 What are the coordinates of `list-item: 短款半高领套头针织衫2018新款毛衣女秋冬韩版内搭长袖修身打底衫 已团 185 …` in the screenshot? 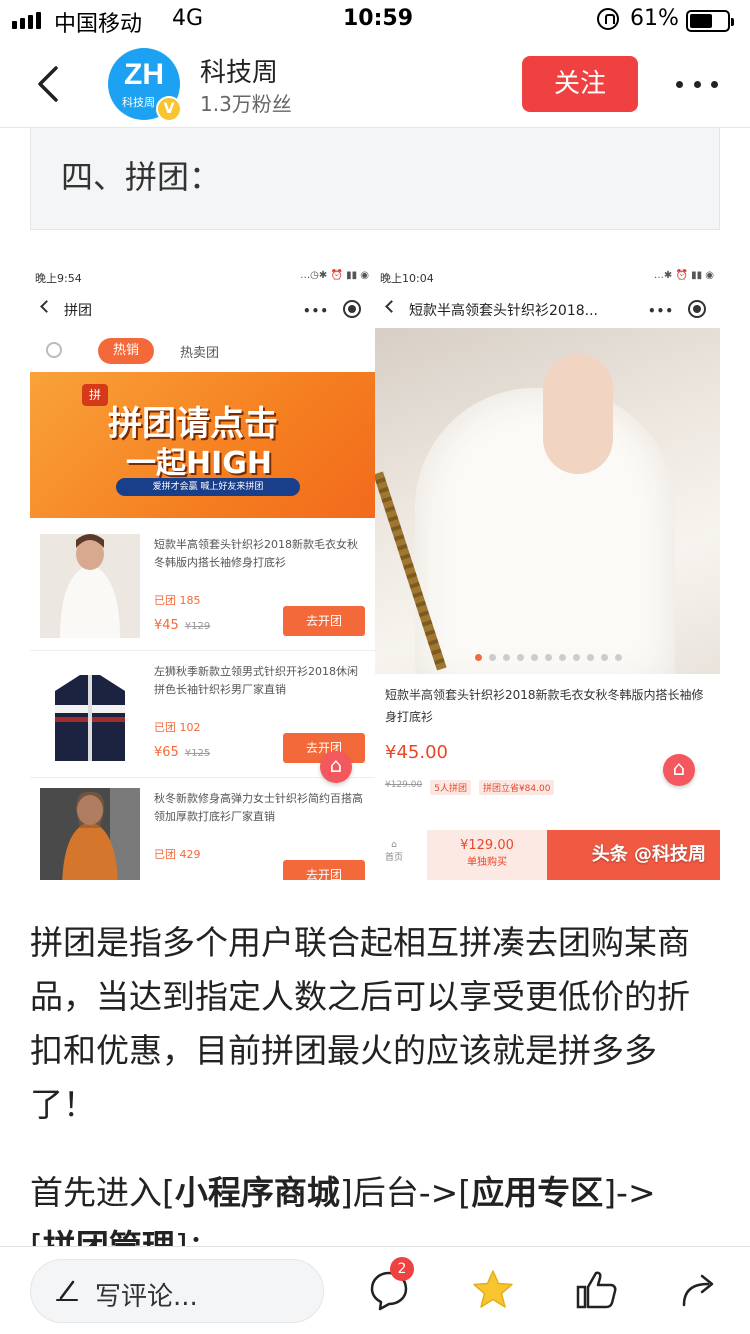 It's located at (202, 587).